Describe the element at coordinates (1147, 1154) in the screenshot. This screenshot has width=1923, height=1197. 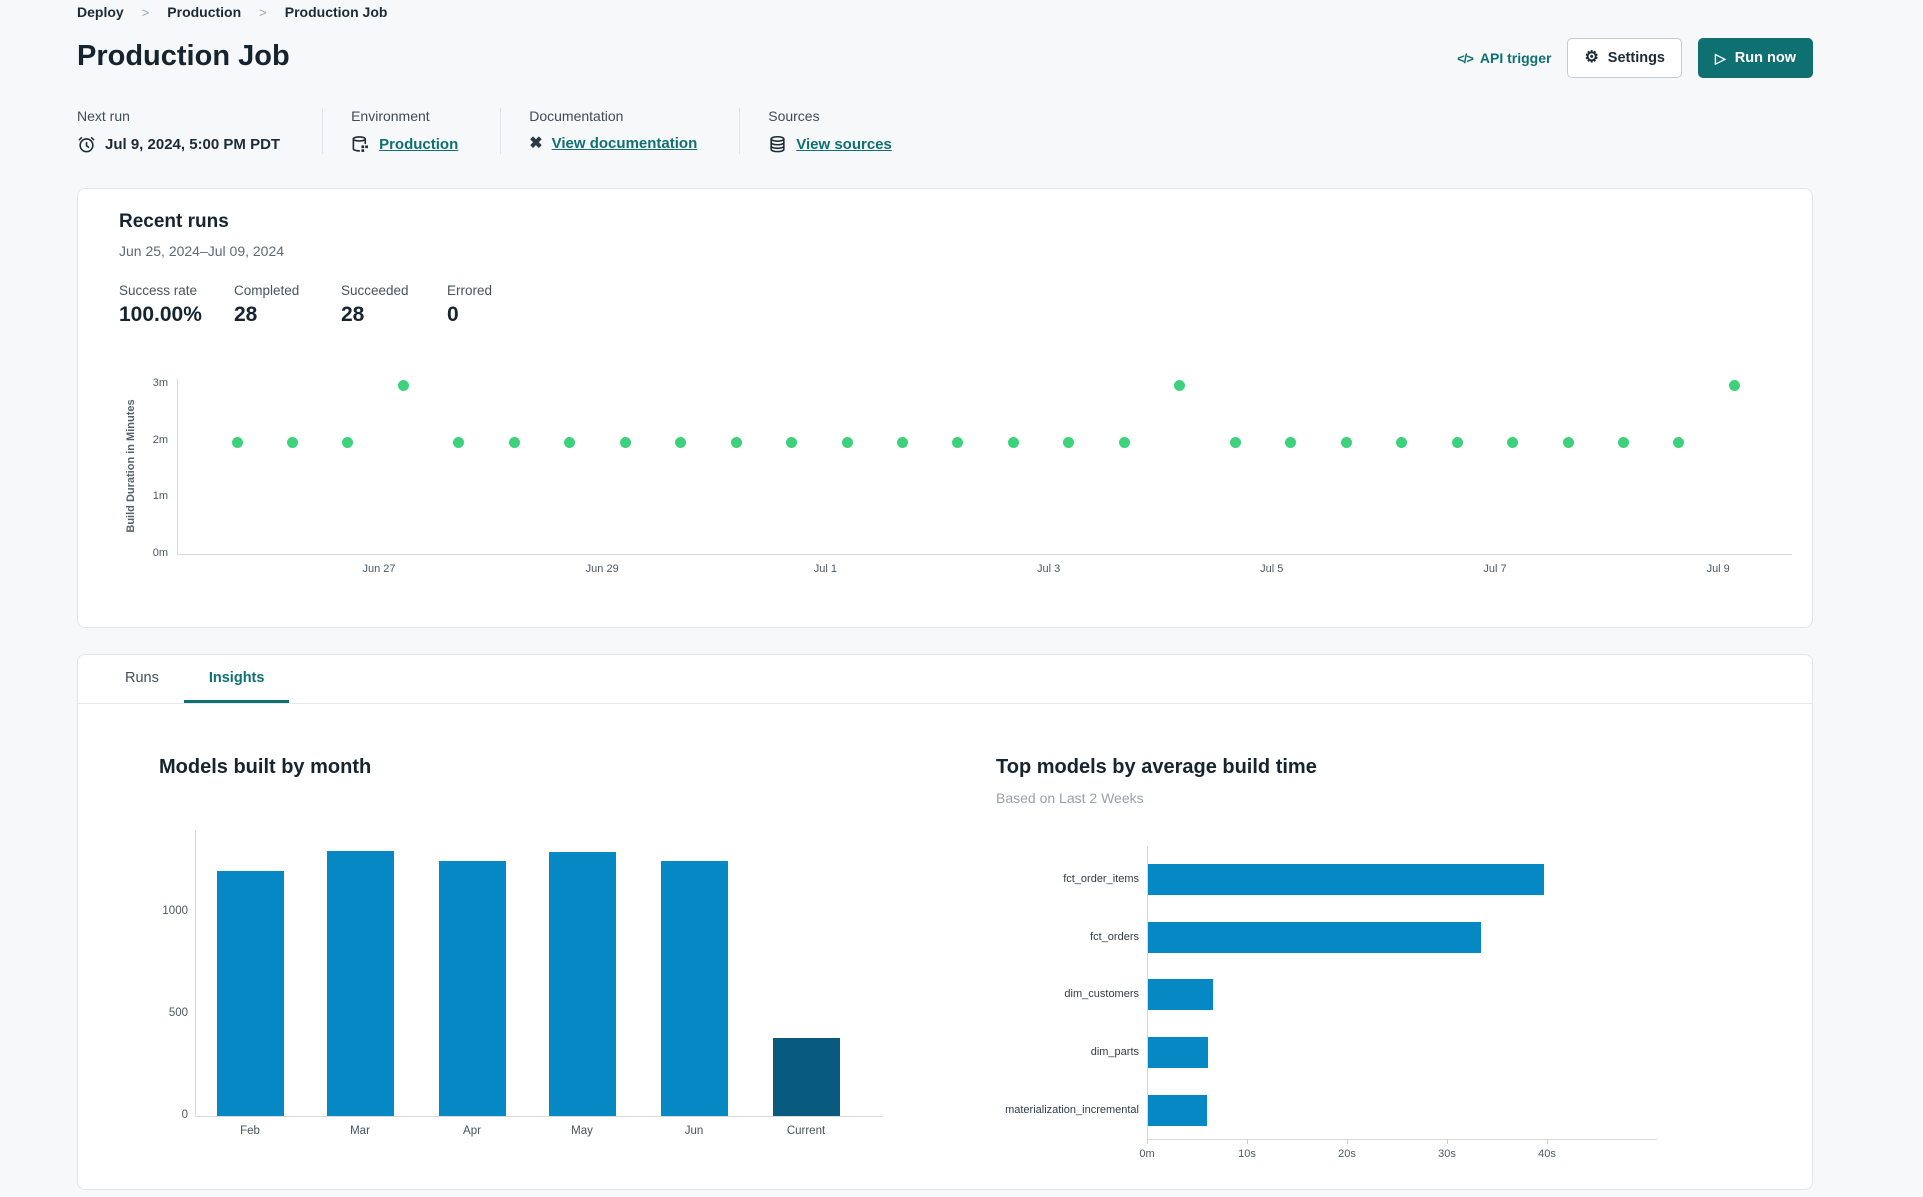
I see `x-tick-label: 0m` at that location.